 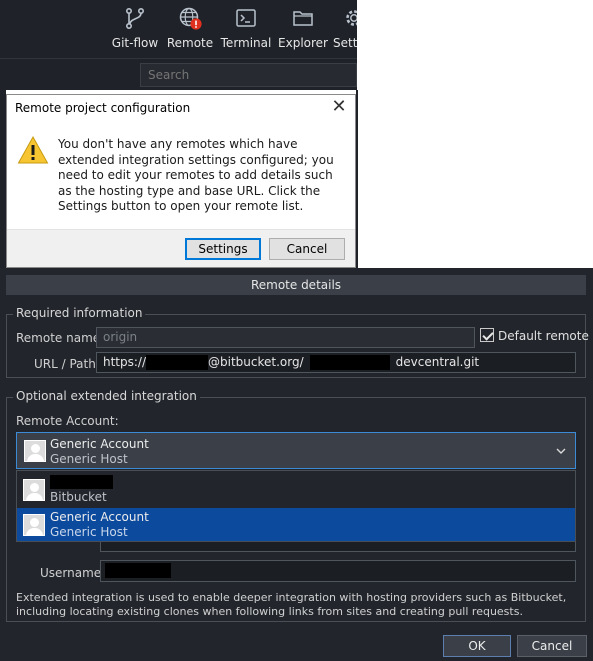 I want to click on url-middle: @bitbucket.org/, so click(x=256, y=362).